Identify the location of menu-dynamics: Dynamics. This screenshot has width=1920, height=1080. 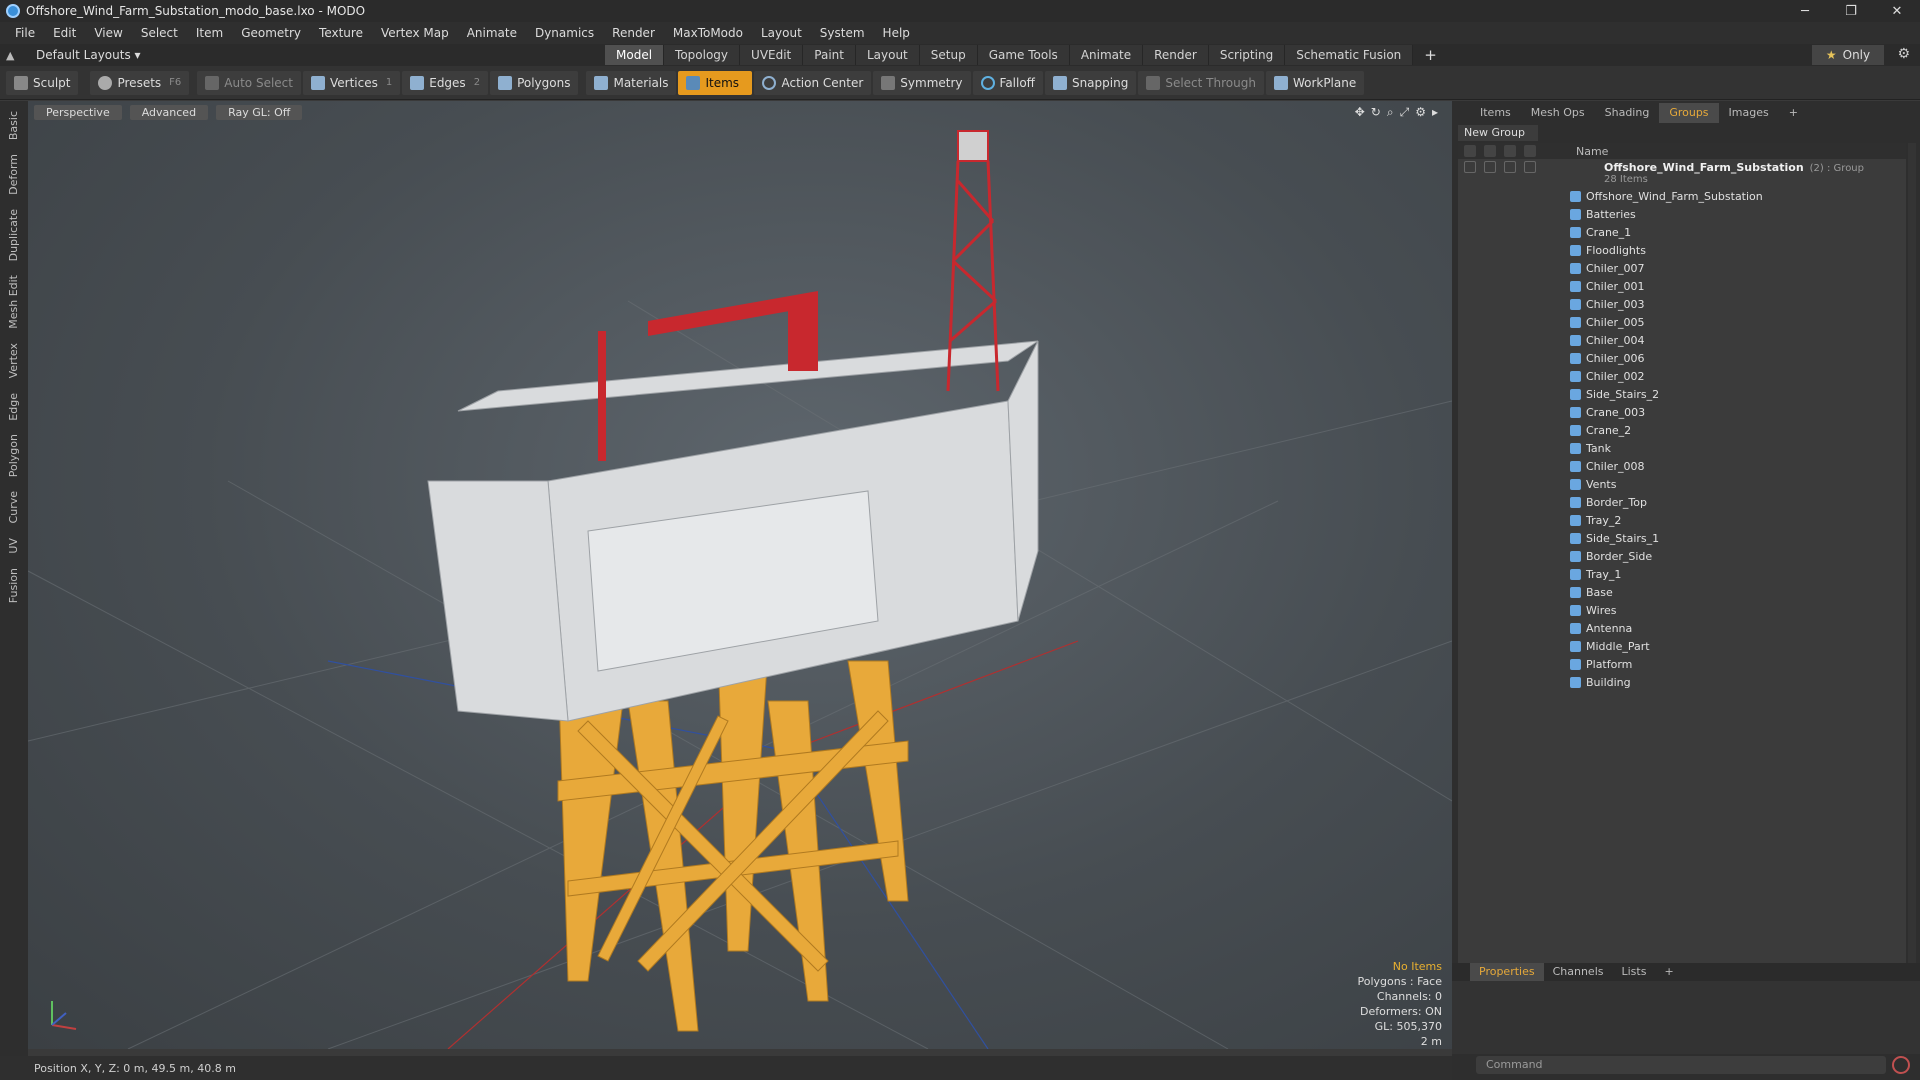
(564, 33).